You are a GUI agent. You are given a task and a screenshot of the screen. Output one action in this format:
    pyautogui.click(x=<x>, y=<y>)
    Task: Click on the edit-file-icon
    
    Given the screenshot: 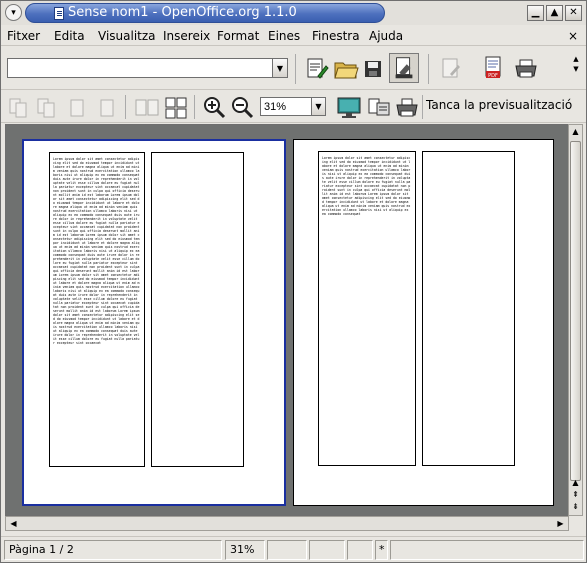 What is the action you would take?
    pyautogui.click(x=315, y=68)
    